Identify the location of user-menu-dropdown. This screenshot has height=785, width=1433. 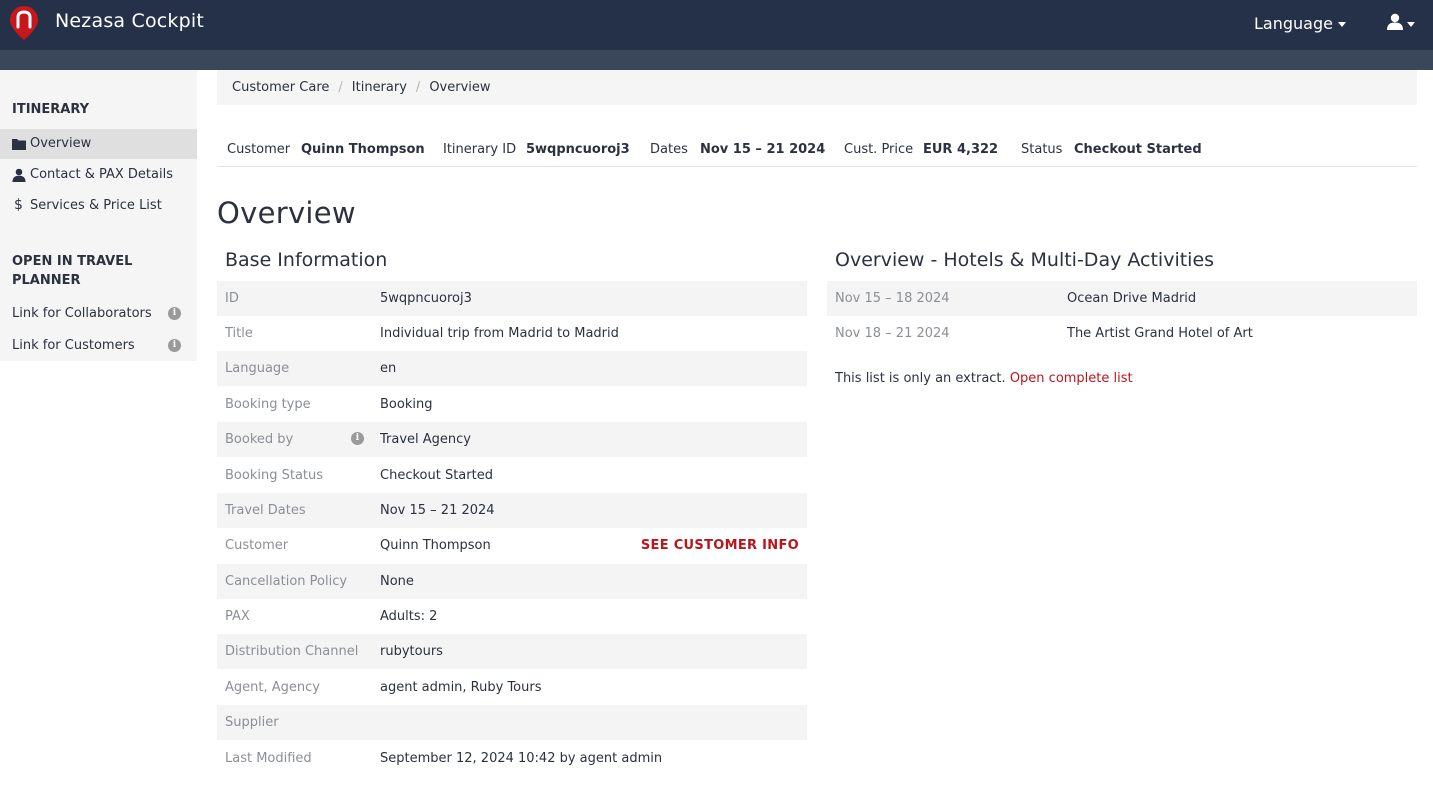
(1403, 24).